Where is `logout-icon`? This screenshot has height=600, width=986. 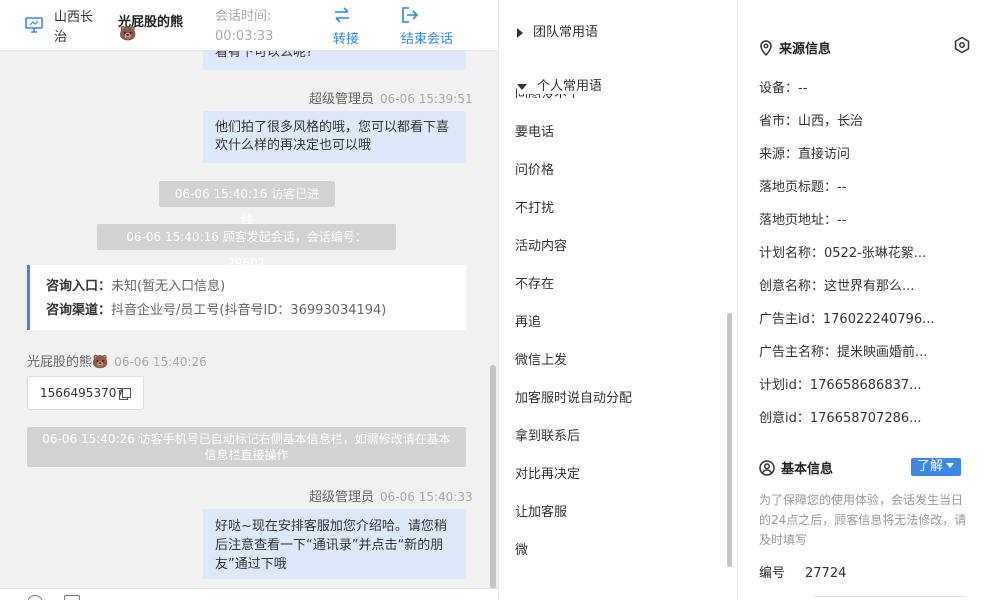
logout-icon is located at coordinates (410, 15).